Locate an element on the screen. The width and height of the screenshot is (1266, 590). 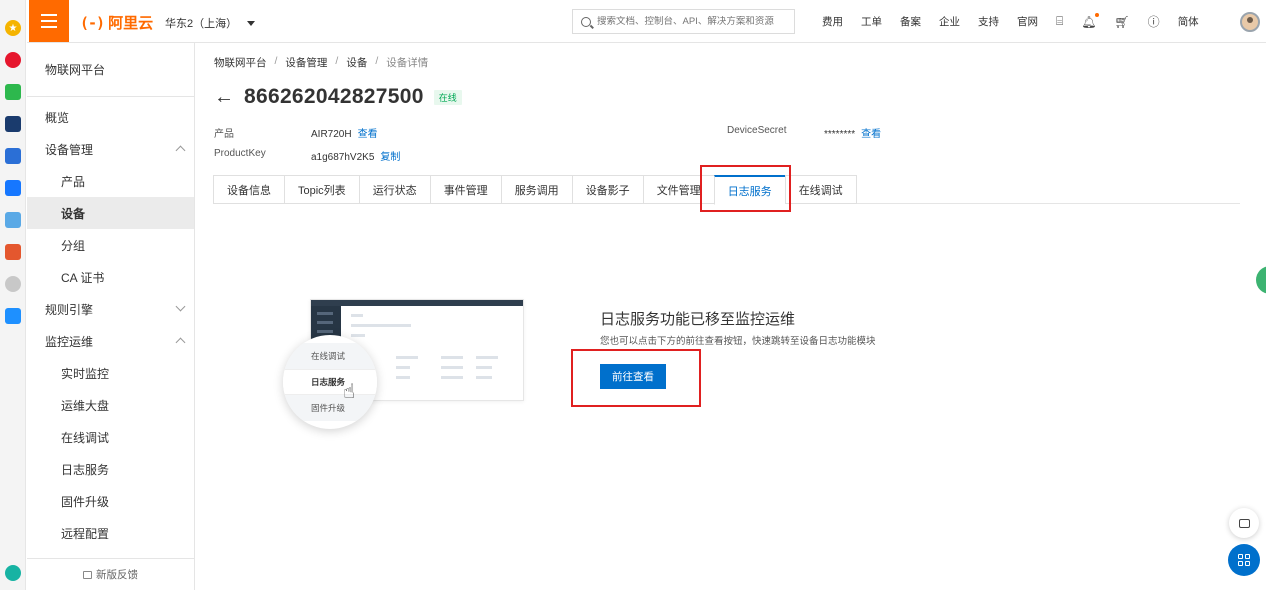
game2-icon is located at coordinates (13, 252).